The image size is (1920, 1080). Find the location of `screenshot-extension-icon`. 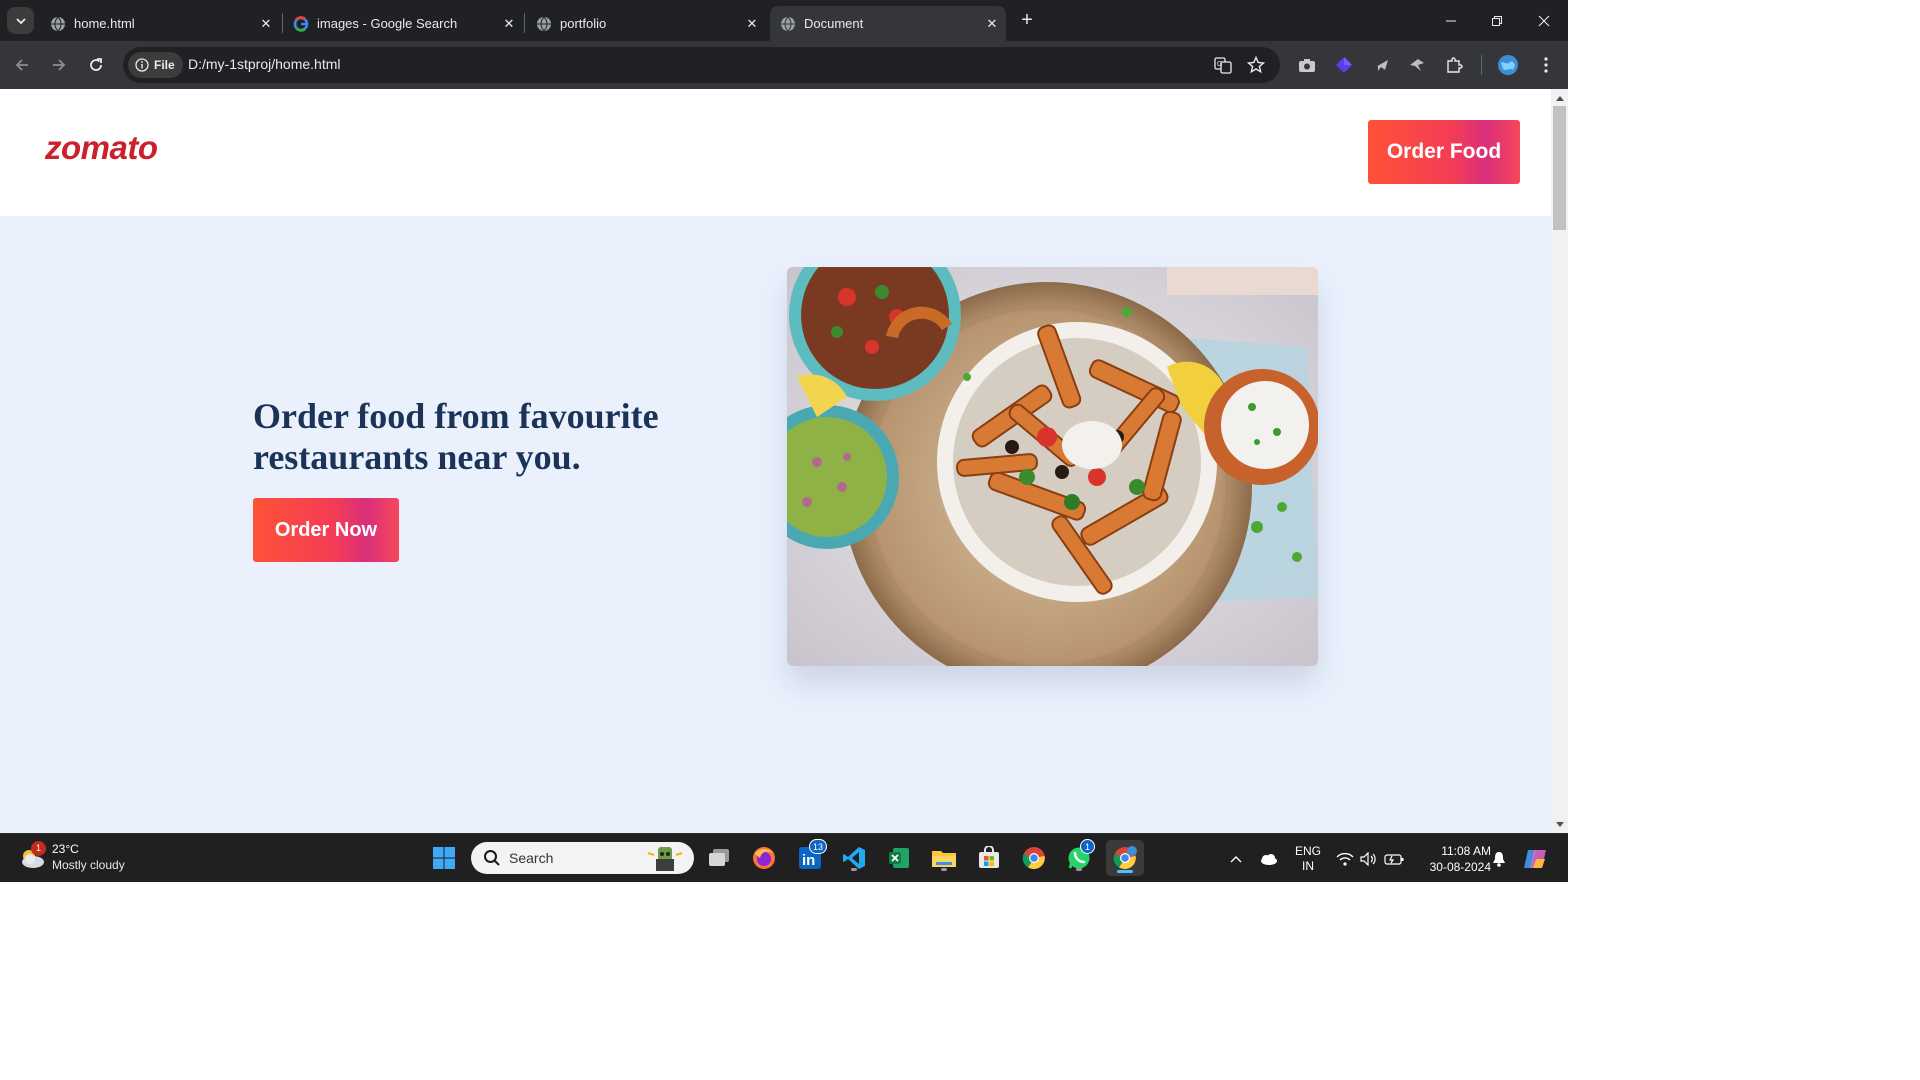

screenshot-extension-icon is located at coordinates (1307, 65).